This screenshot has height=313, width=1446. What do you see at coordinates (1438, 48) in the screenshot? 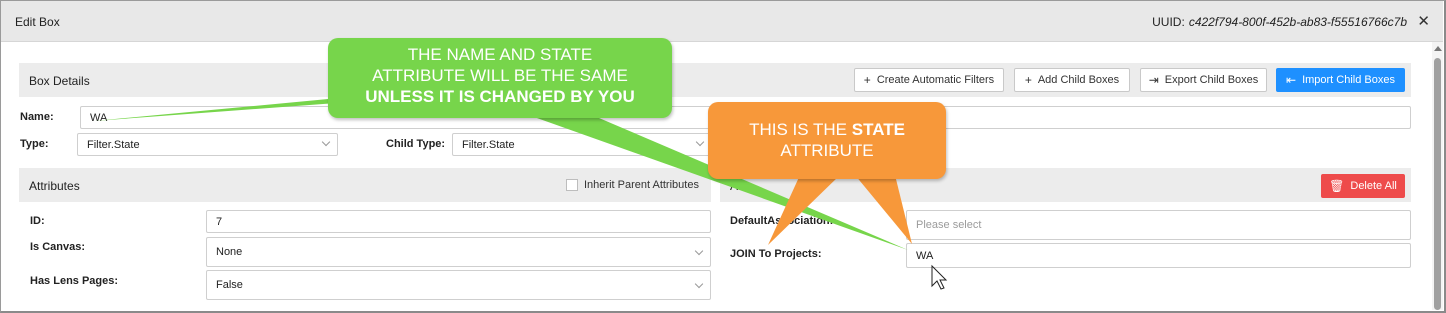
I see `scroll-up-arrow-icon` at bounding box center [1438, 48].